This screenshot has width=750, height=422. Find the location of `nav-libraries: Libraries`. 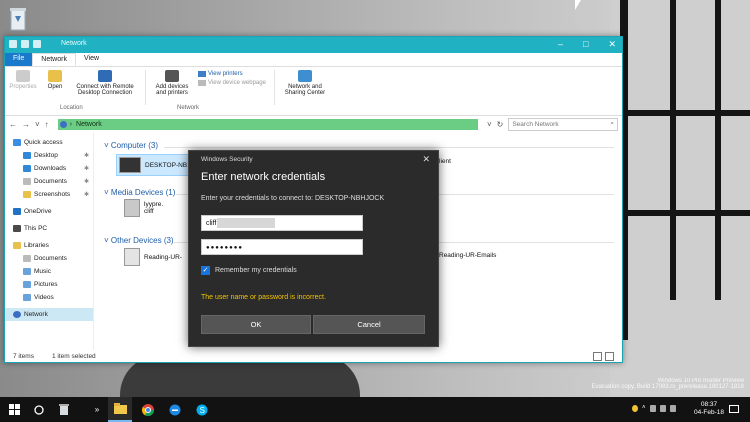

nav-libraries: Libraries is located at coordinates (49, 245).